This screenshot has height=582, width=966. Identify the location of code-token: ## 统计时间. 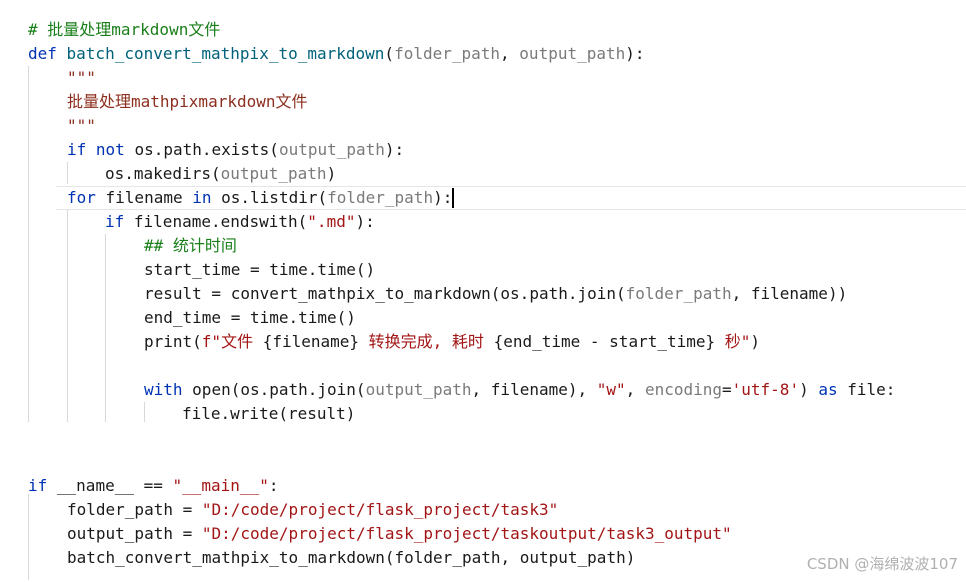
(190, 245).